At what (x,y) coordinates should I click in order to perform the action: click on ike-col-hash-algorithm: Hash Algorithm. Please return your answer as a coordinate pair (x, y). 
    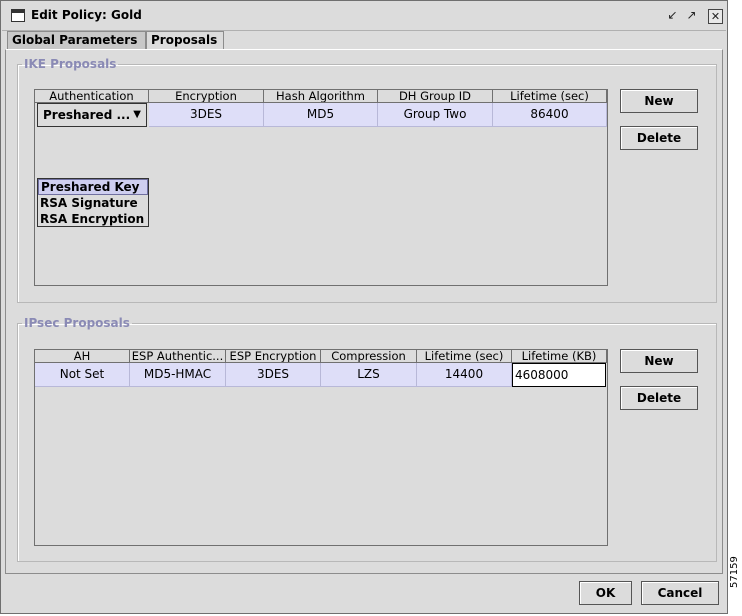
    Looking at the image, I should click on (321, 96).